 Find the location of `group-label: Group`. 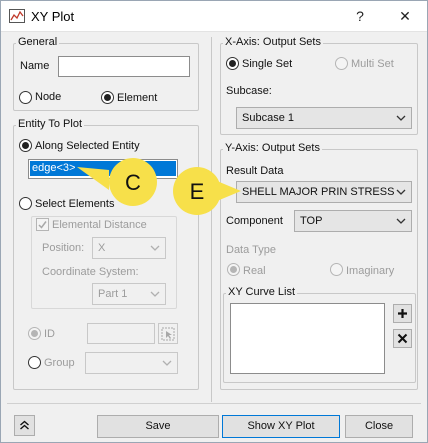

group-label: Group is located at coordinates (59, 363).